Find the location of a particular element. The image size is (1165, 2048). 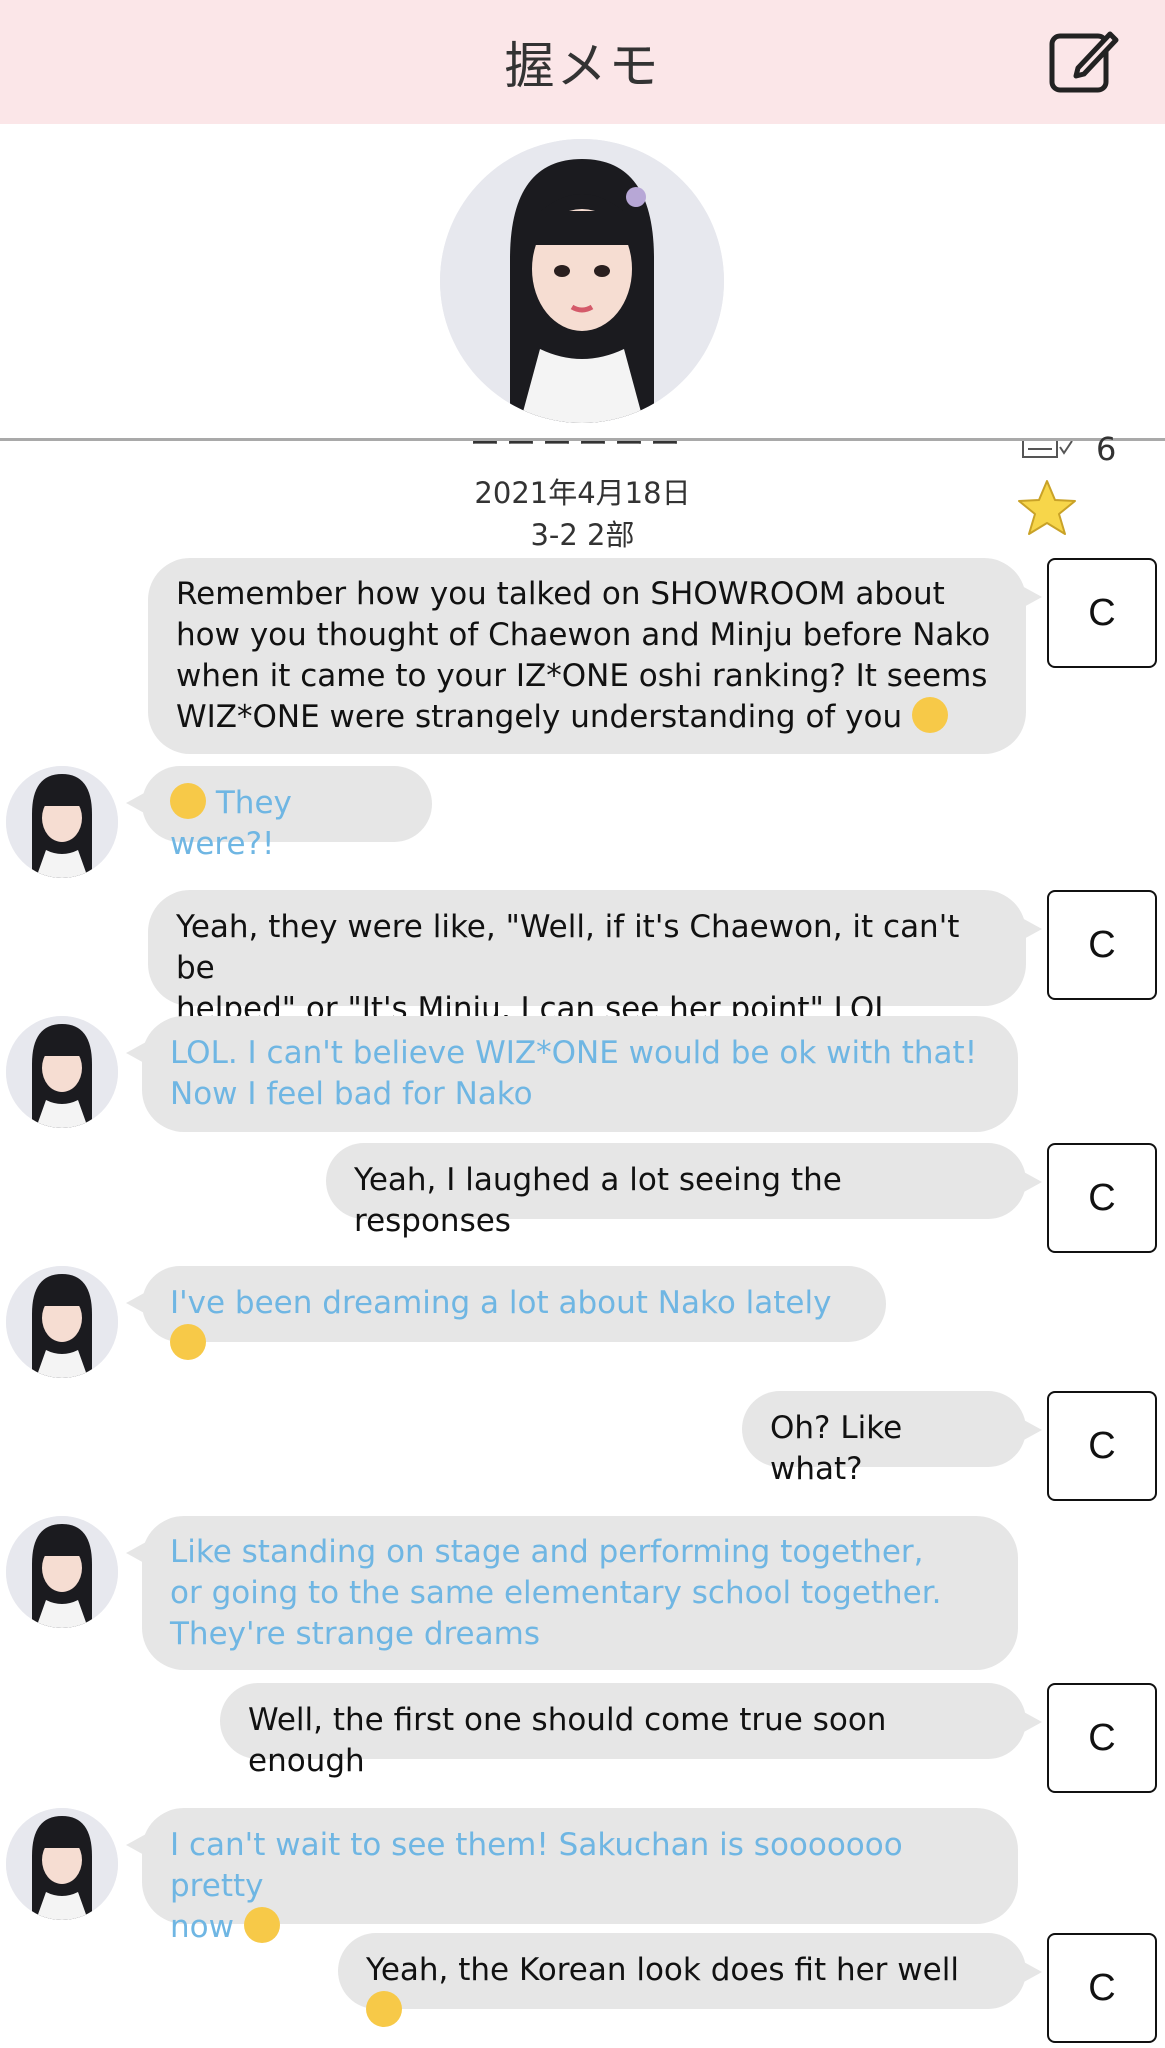

memo-session: 3-2 2部 is located at coordinates (582, 535).